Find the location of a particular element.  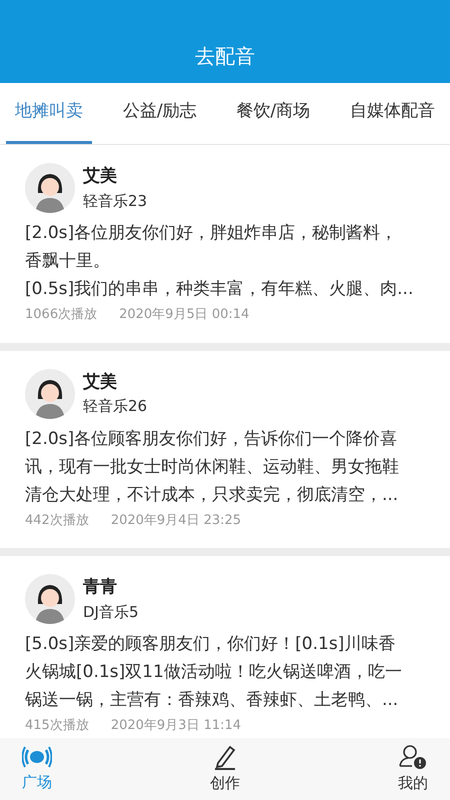

script-text: [5.0s]亲爱的顾客朋友们，你们好！[0.1s]川味香 is located at coordinates (210, 644).